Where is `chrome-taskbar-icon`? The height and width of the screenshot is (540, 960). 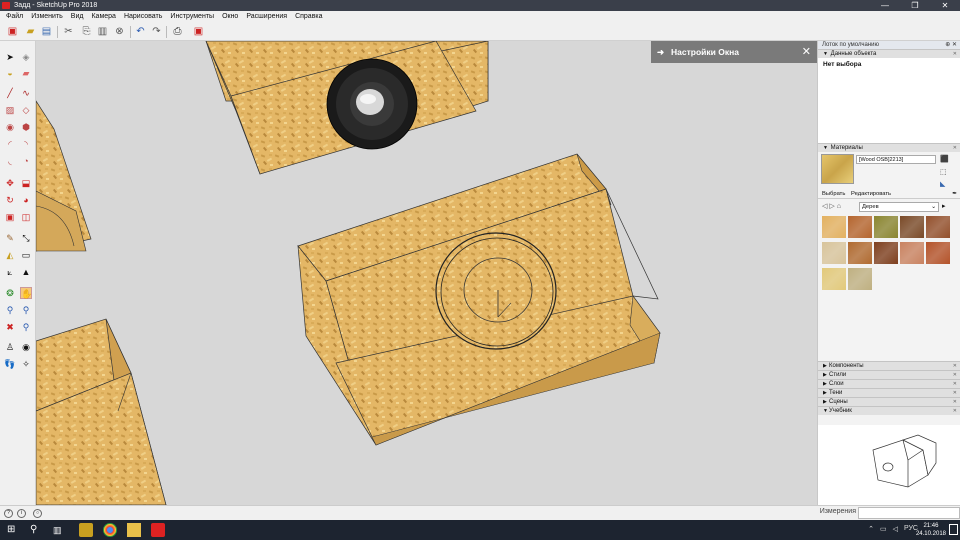 chrome-taskbar-icon is located at coordinates (110, 530).